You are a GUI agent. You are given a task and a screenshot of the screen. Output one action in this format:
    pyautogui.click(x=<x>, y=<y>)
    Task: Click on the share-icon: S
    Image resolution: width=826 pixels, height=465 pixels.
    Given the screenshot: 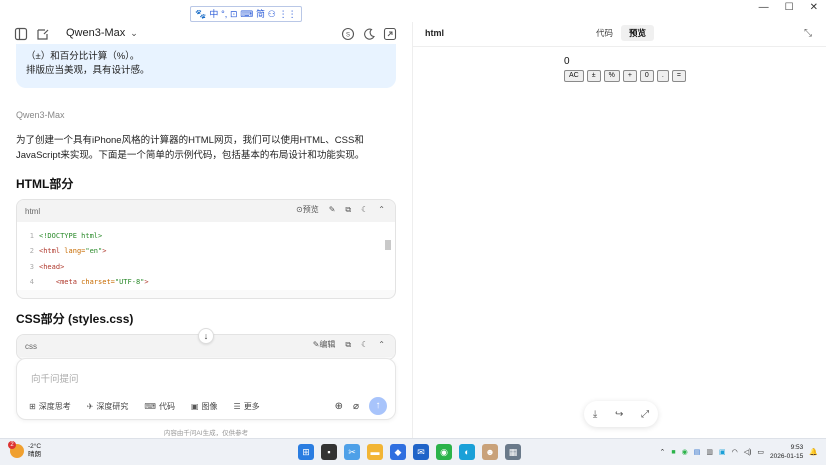 What is the action you would take?
    pyautogui.click(x=348, y=34)
    